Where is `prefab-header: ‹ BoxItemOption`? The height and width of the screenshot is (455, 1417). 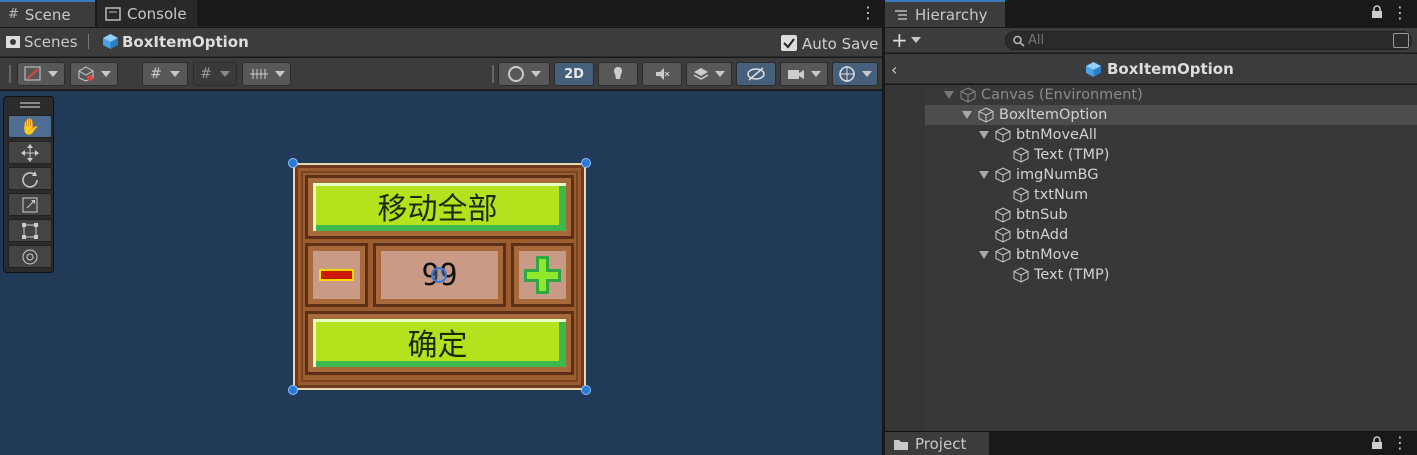 prefab-header: ‹ BoxItemOption is located at coordinates (1151, 69).